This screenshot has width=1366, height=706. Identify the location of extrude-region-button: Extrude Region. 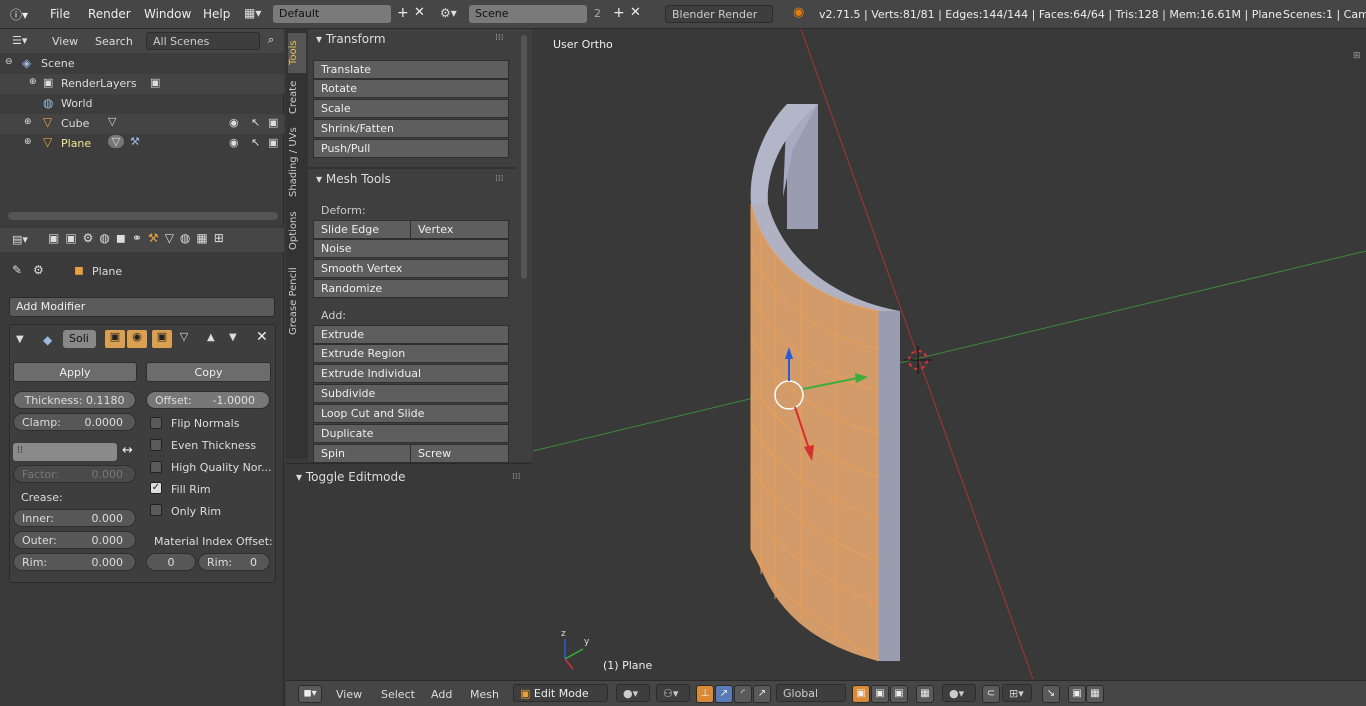
(411, 353).